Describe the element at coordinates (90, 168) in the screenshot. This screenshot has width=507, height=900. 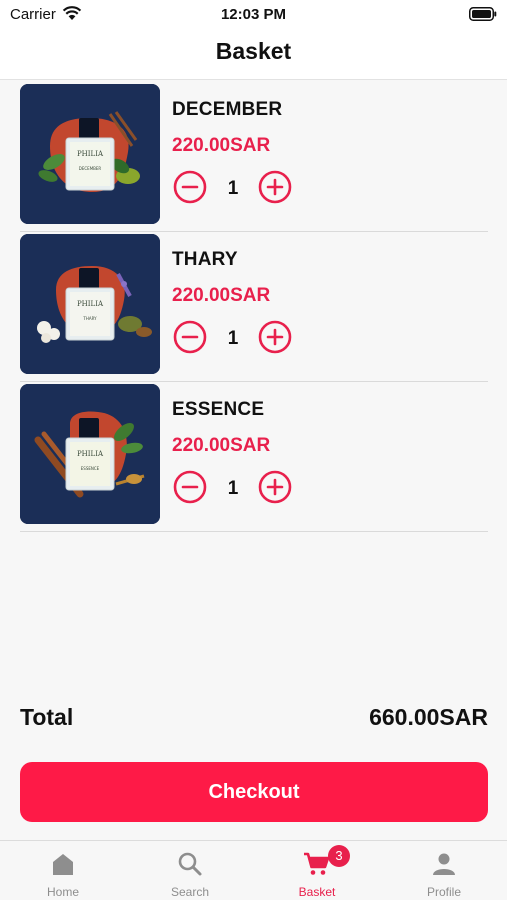
I see `bottle-label-text: DECEMBER` at that location.